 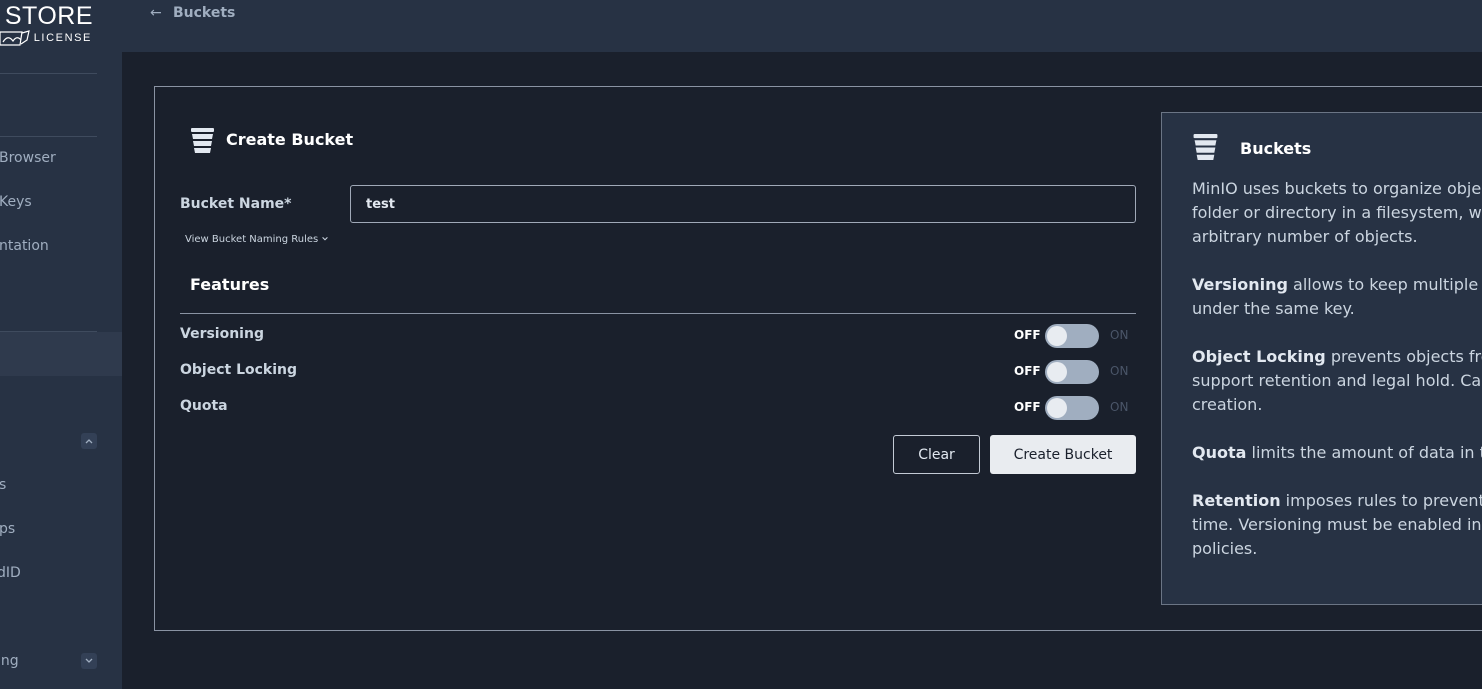 What do you see at coordinates (204, 406) in the screenshot?
I see `feature-label: Quota` at bounding box center [204, 406].